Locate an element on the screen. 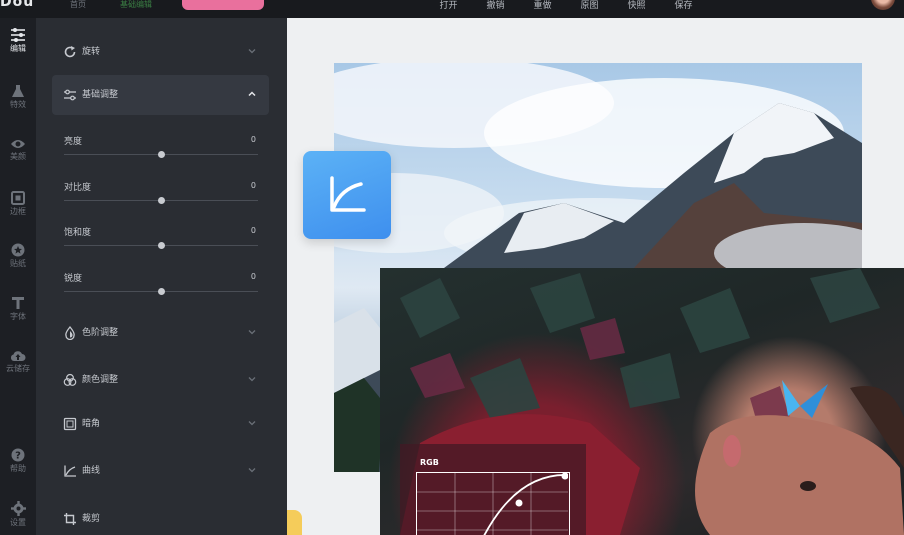 This screenshot has width=904, height=535. curve-editor-panel: RGB is located at coordinates (493, 489).